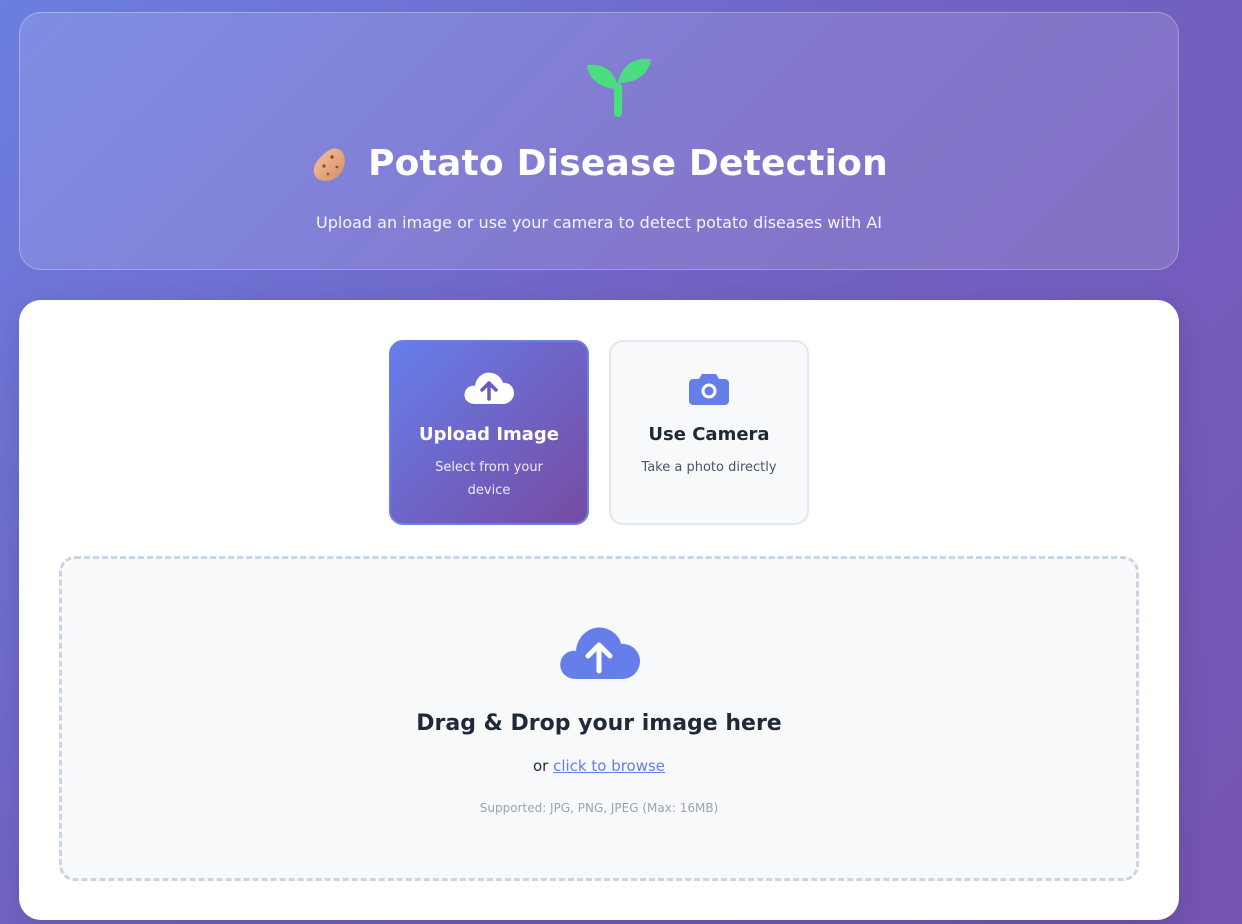  Describe the element at coordinates (619, 87) in the screenshot. I see `sprout-icon` at that location.